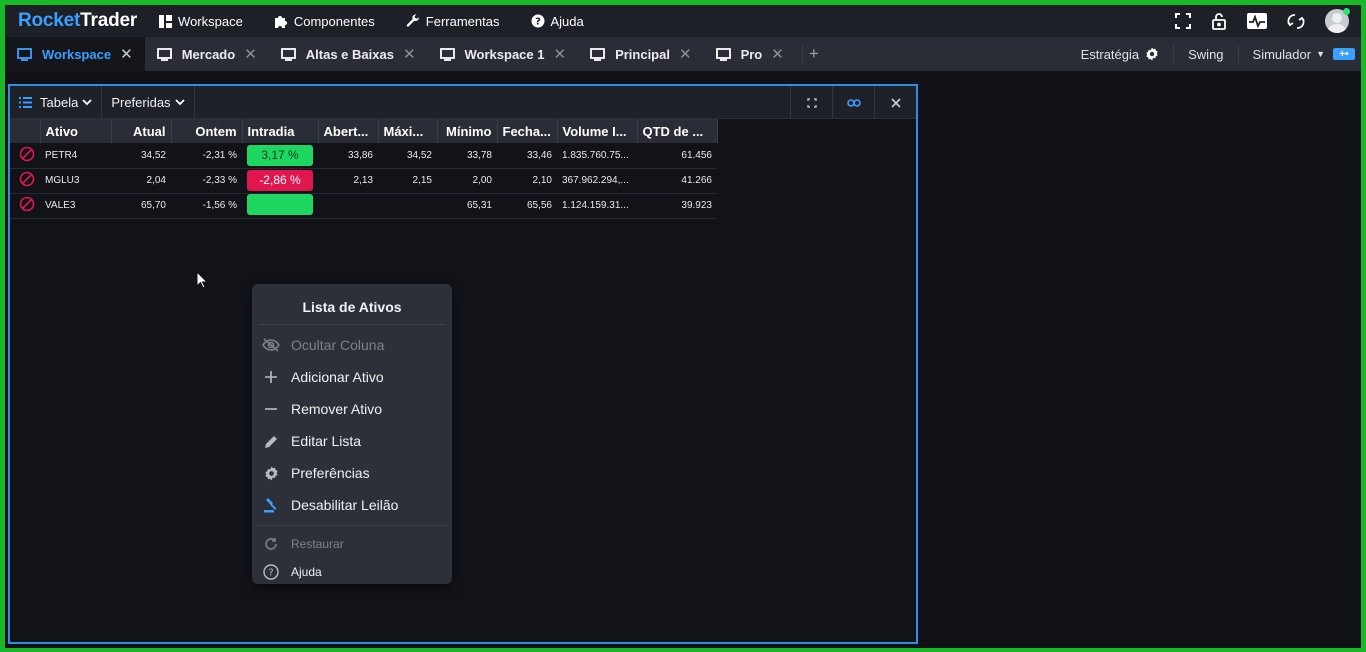  What do you see at coordinates (810, 54) in the screenshot?
I see `add-tab-button: +` at bounding box center [810, 54].